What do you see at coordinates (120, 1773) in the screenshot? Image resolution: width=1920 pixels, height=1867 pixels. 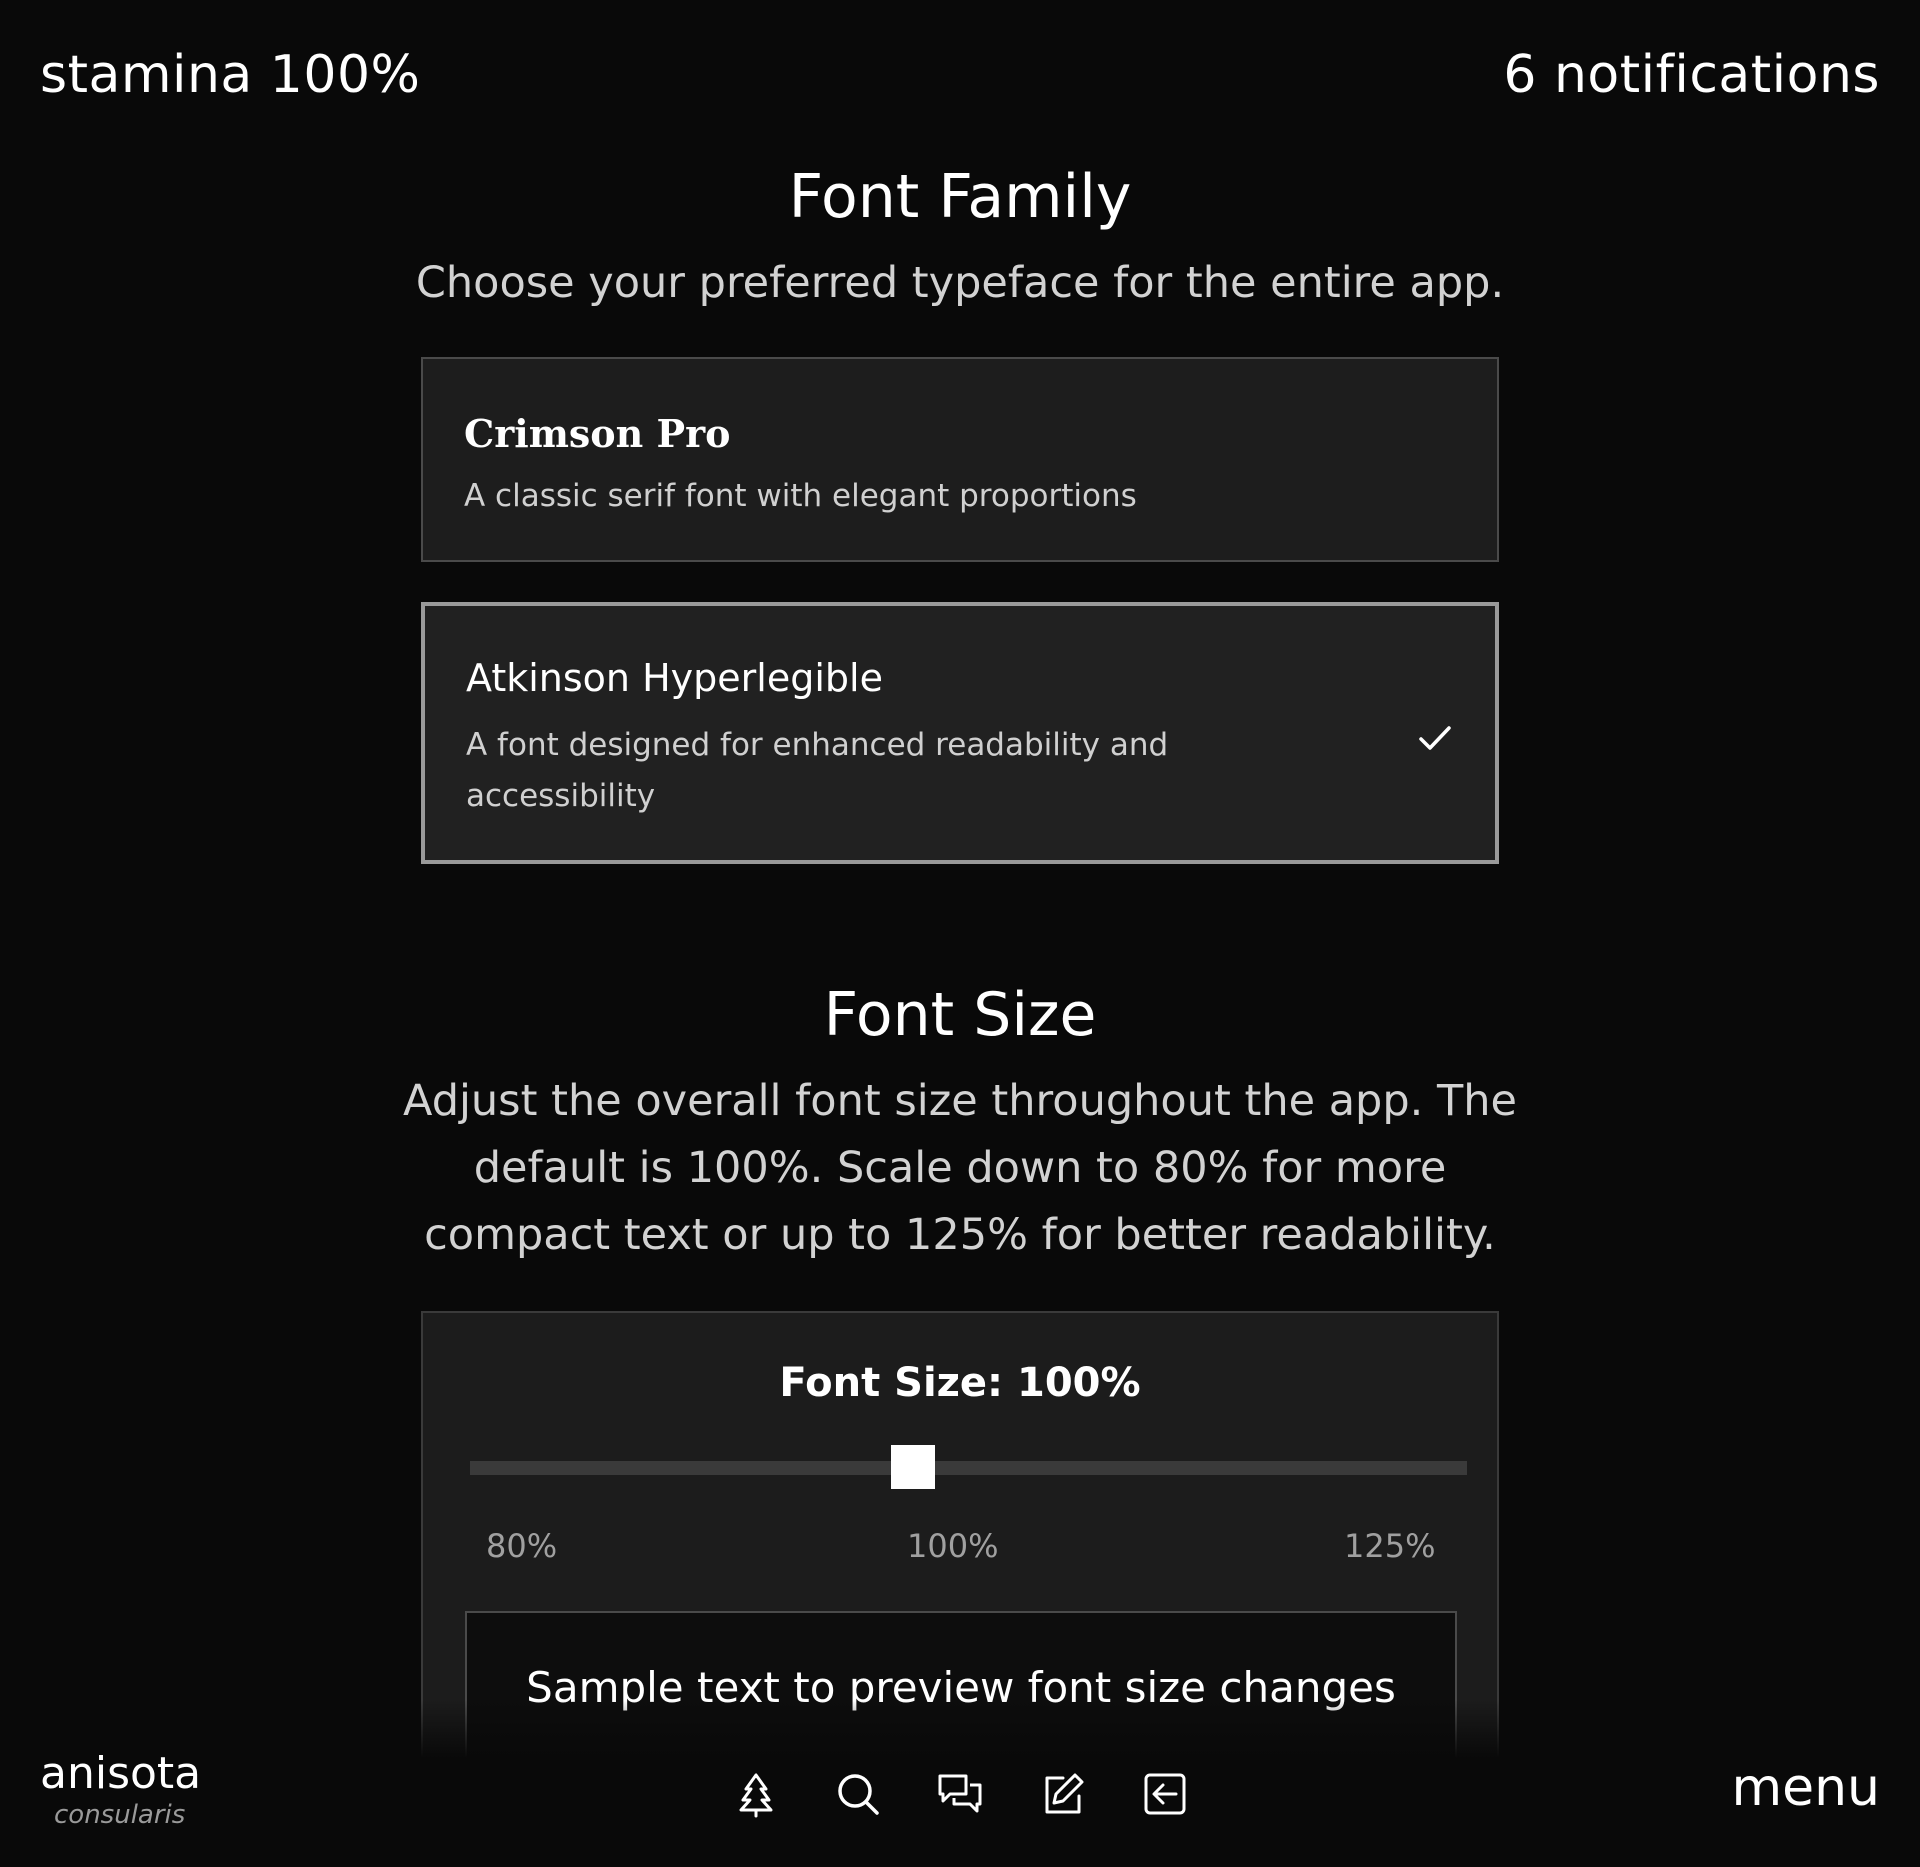 I see `brand-name: anisota` at bounding box center [120, 1773].